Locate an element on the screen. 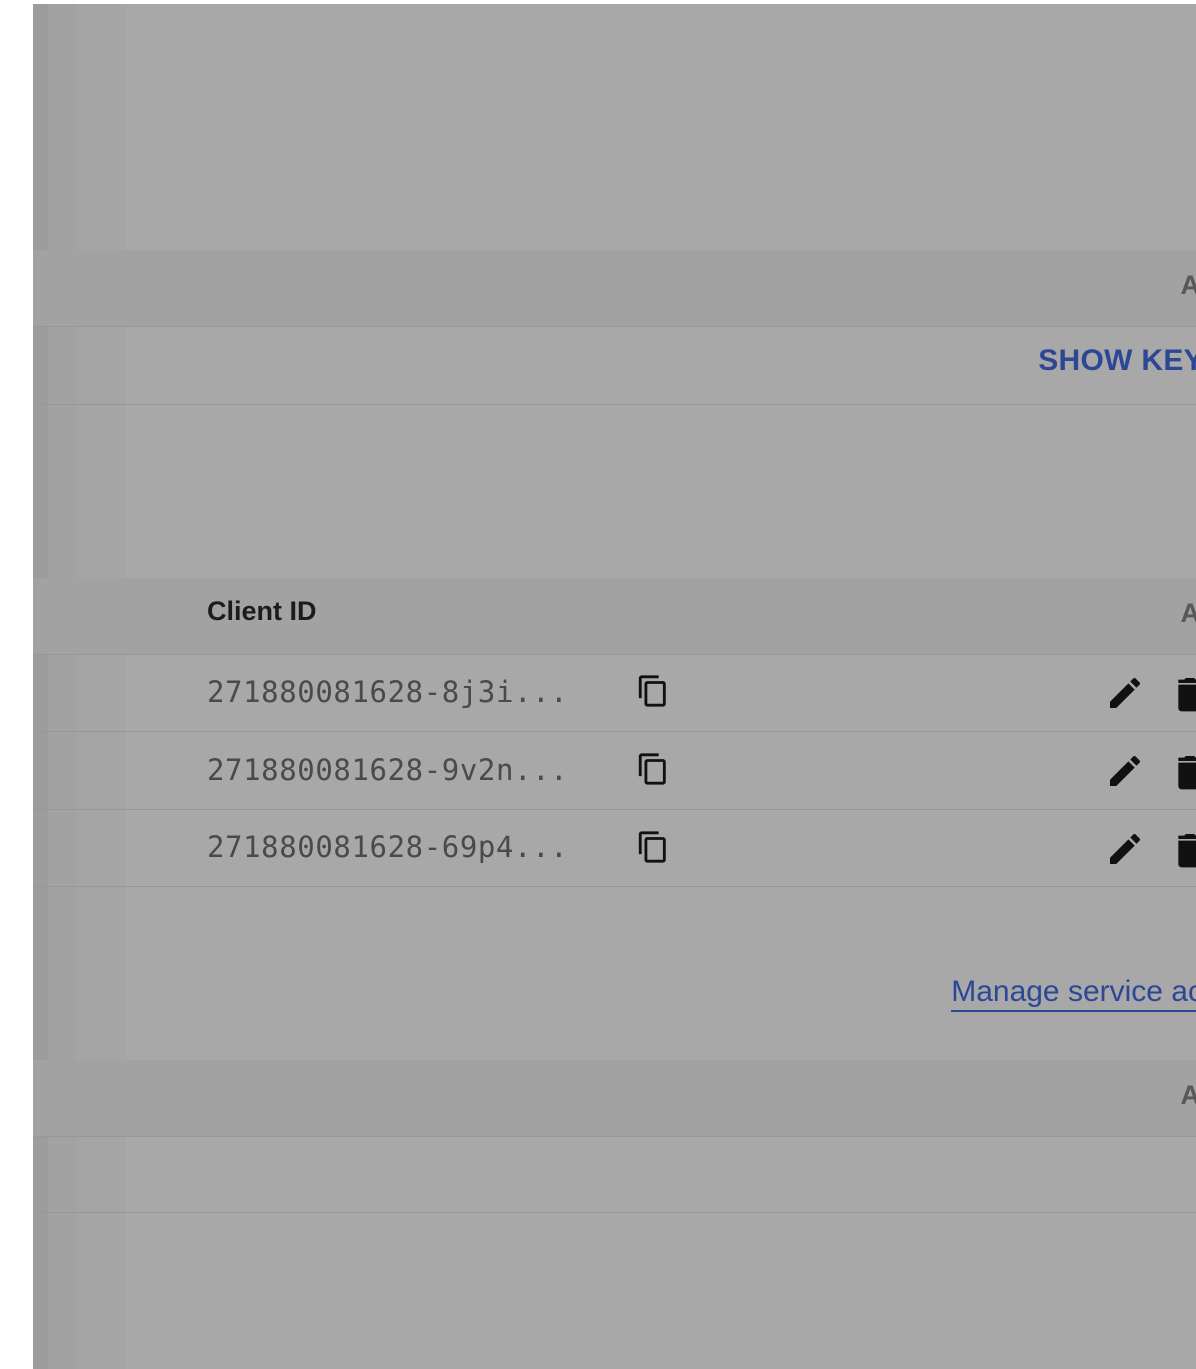 Image resolution: width=1196 pixels, height=1369 pixels. api-keys-table-header: A is located at coordinates (614, 288).